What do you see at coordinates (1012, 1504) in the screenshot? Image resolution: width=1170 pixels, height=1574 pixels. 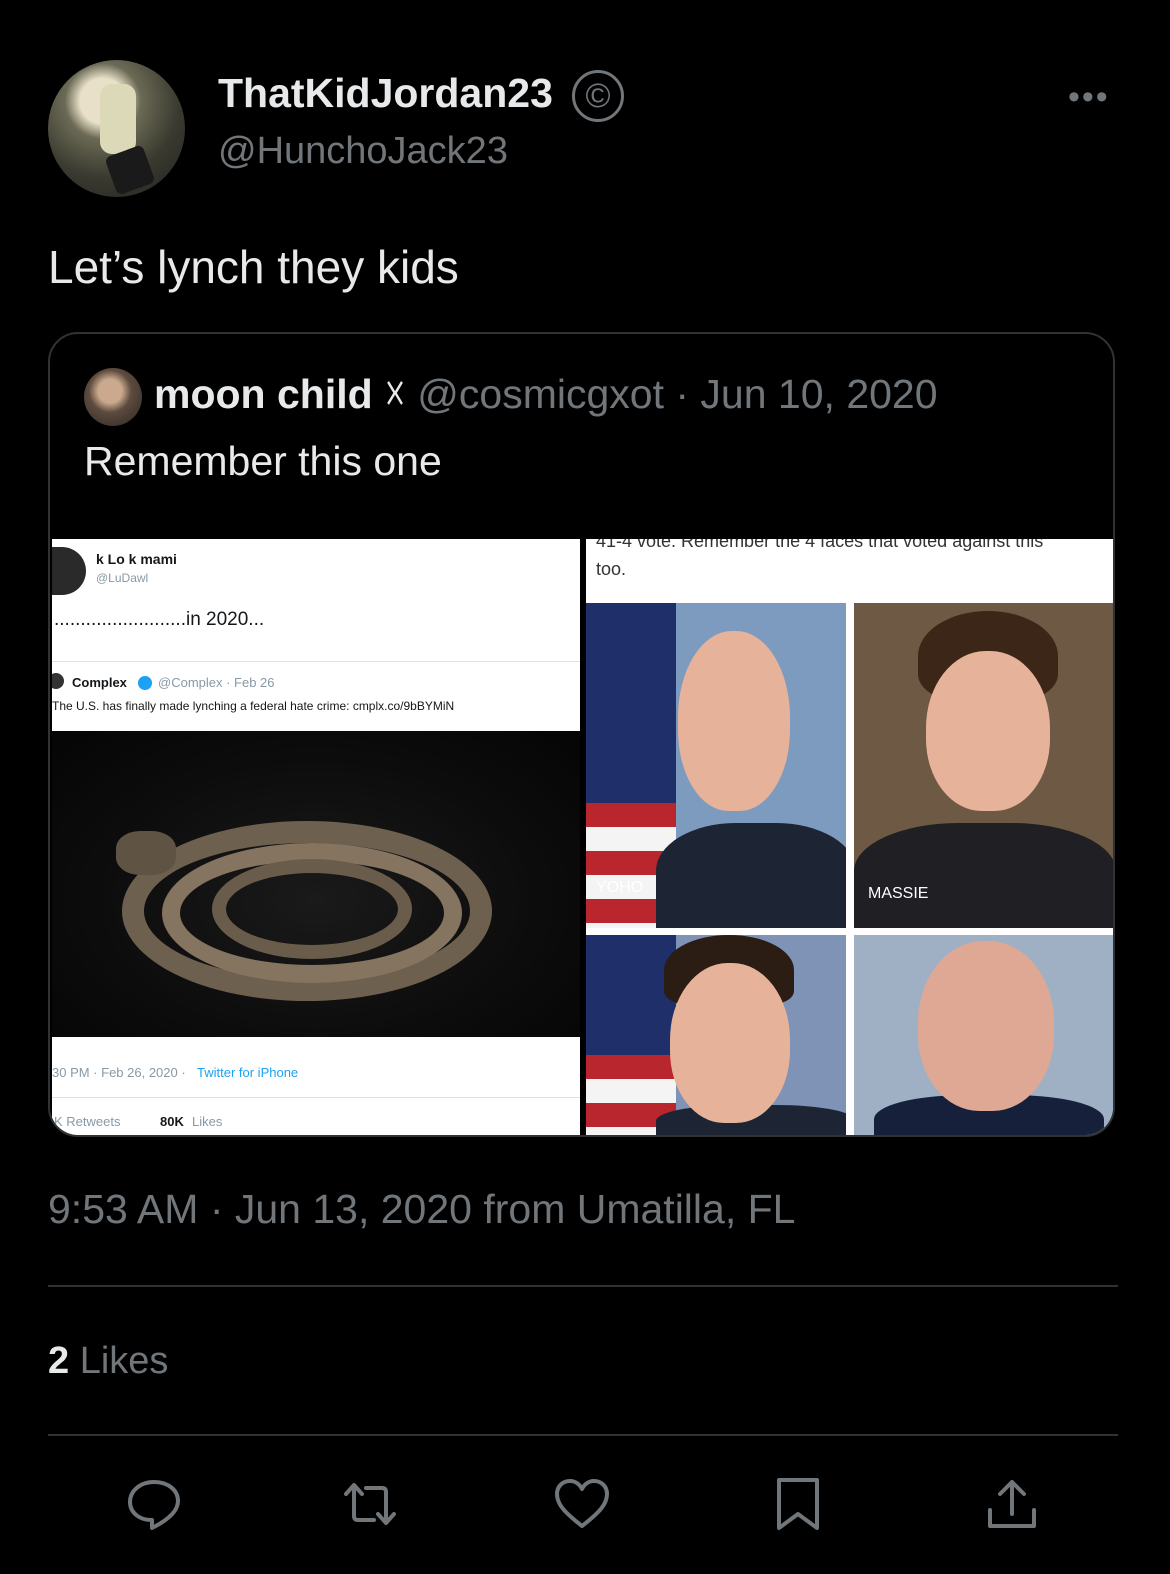 I see `share-icon` at bounding box center [1012, 1504].